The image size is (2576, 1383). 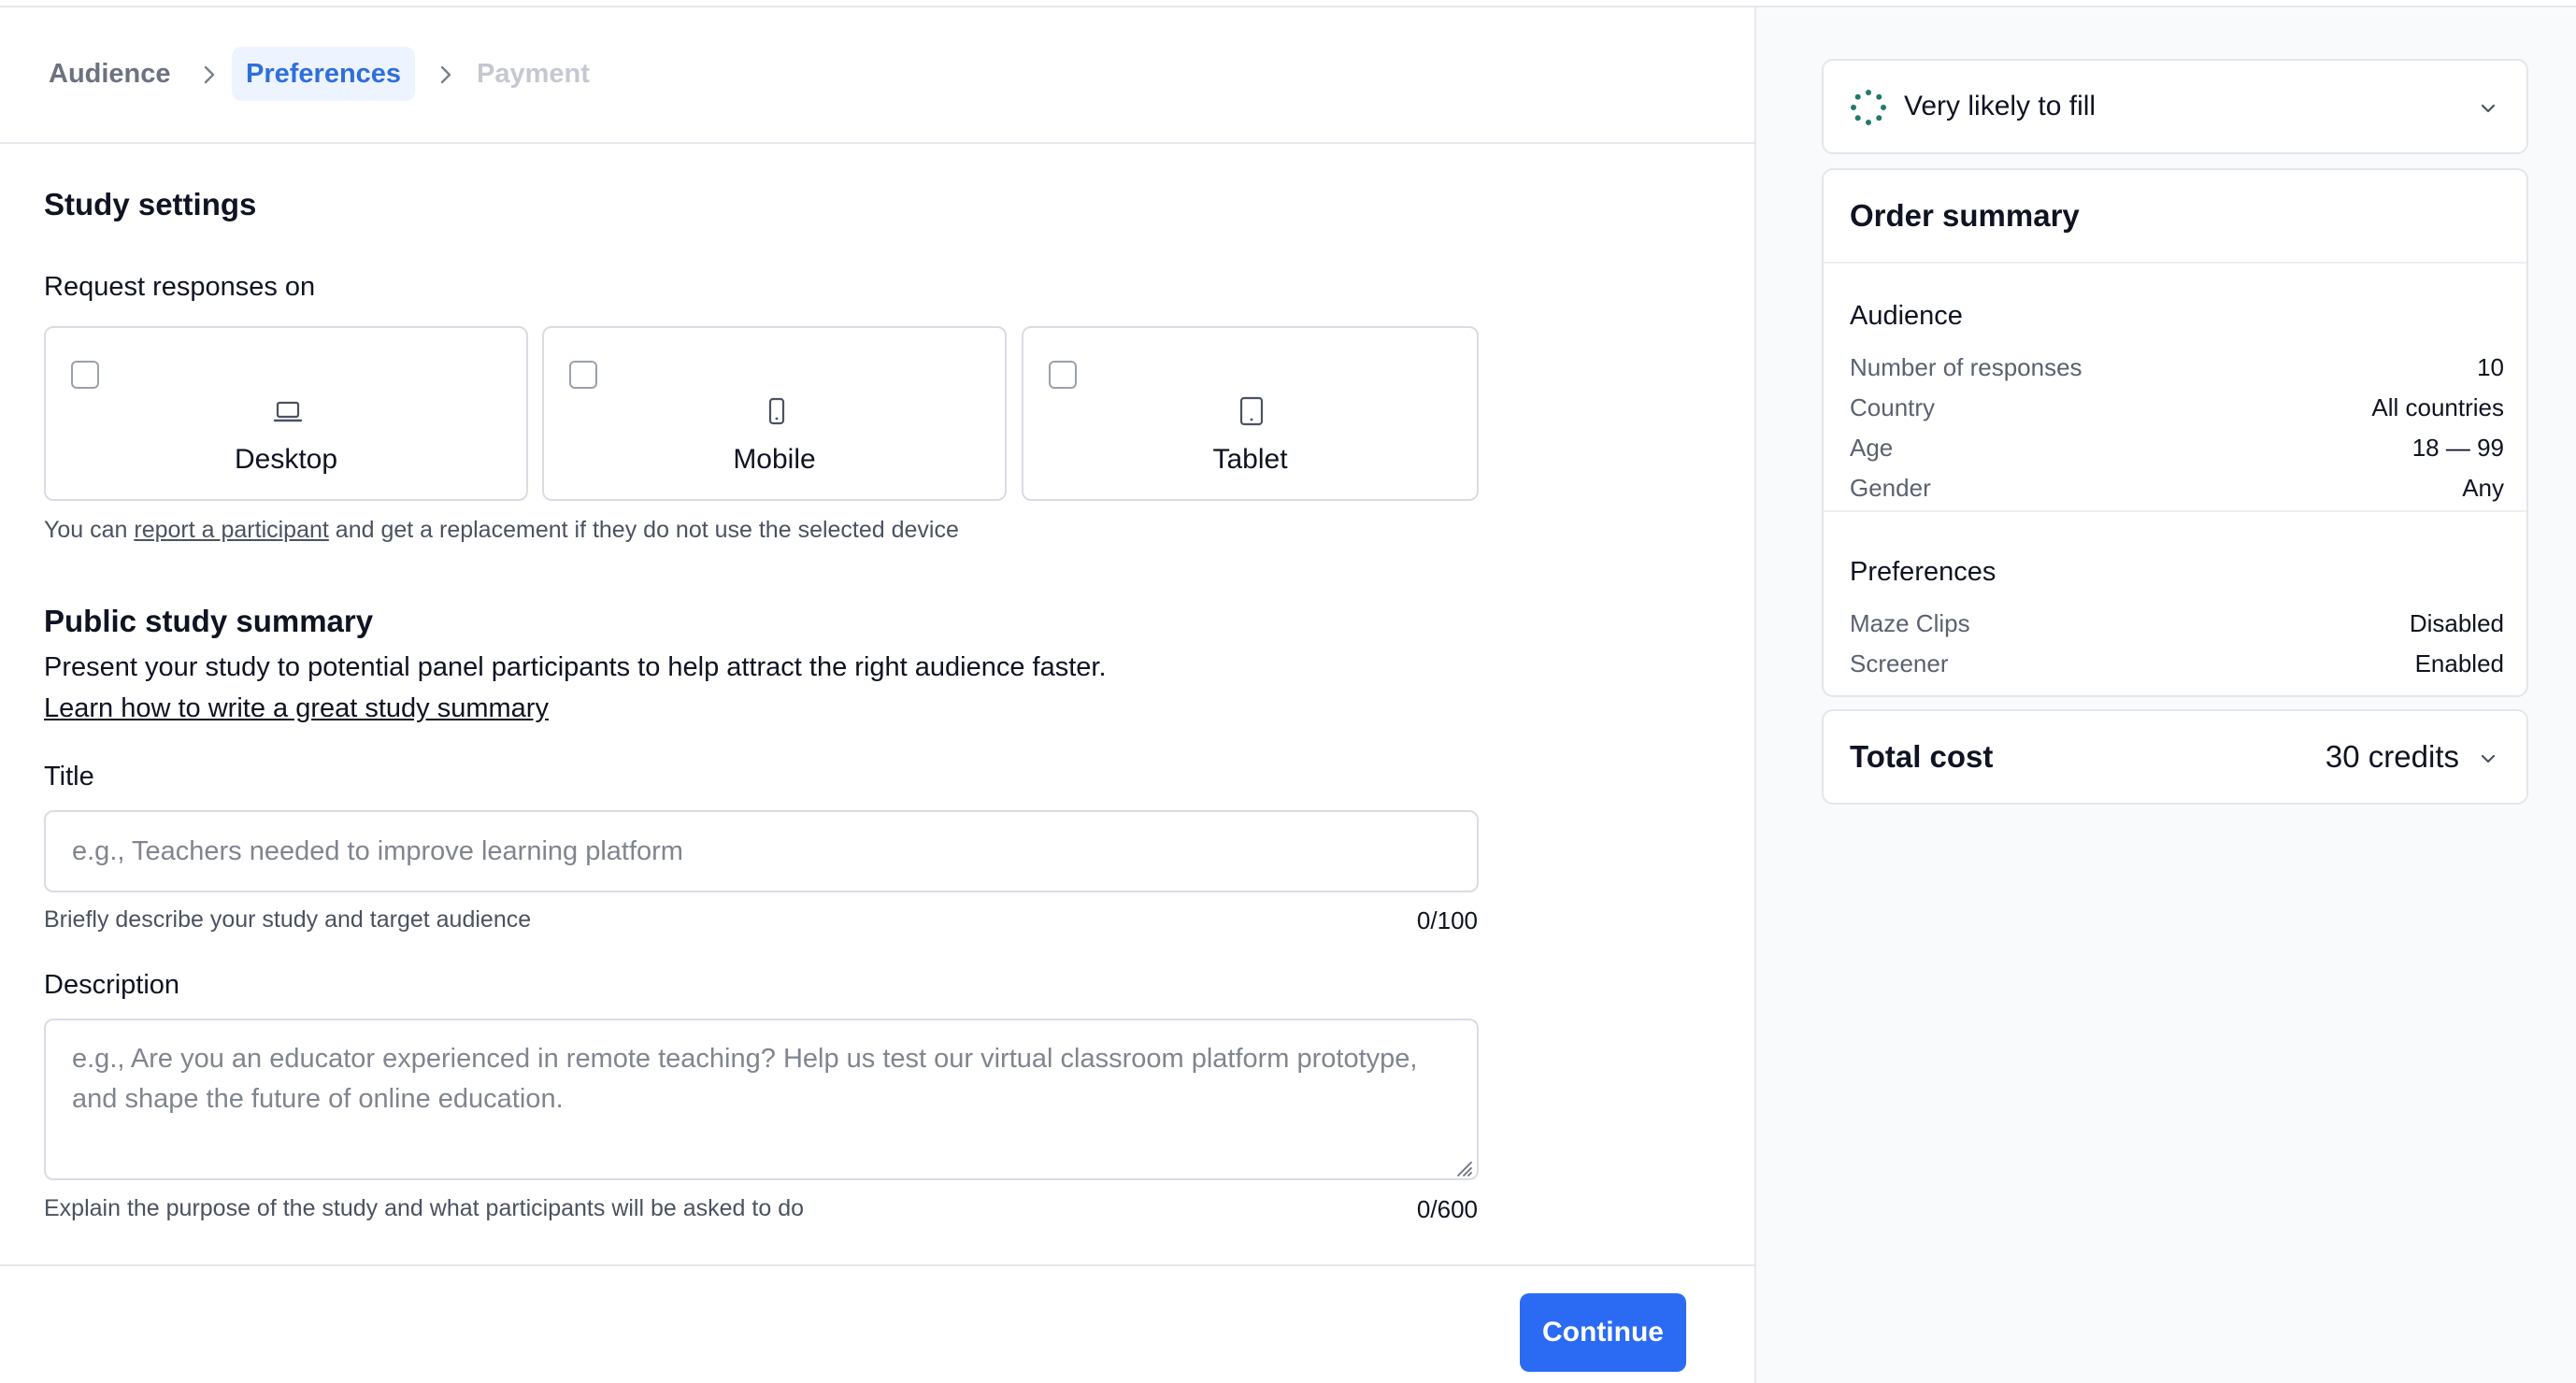 I want to click on summary-row: Screener Enabled, so click(x=2177, y=668).